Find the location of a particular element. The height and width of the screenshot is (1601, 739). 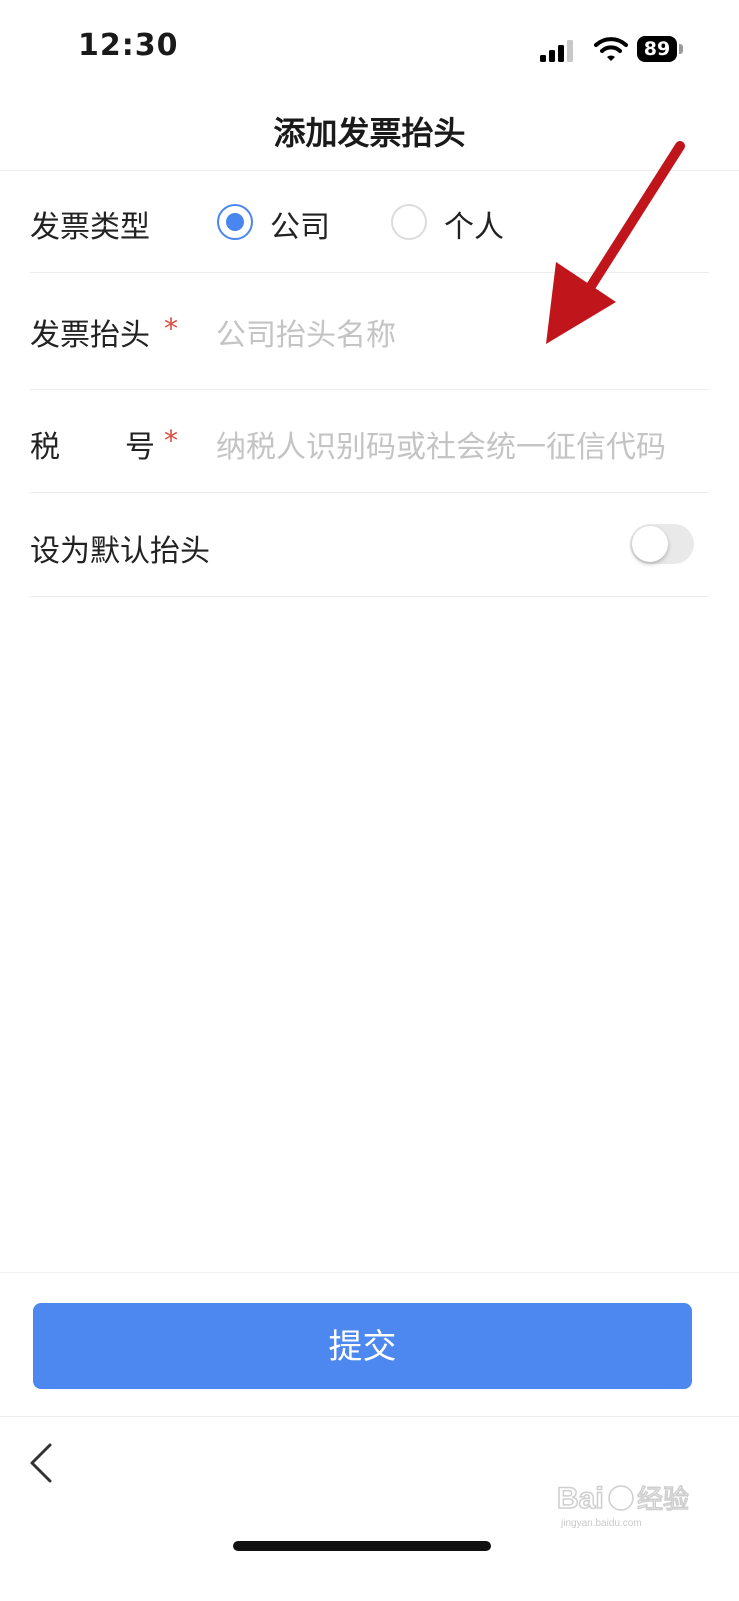

radio-personal-label: 个人 is located at coordinates (474, 224).